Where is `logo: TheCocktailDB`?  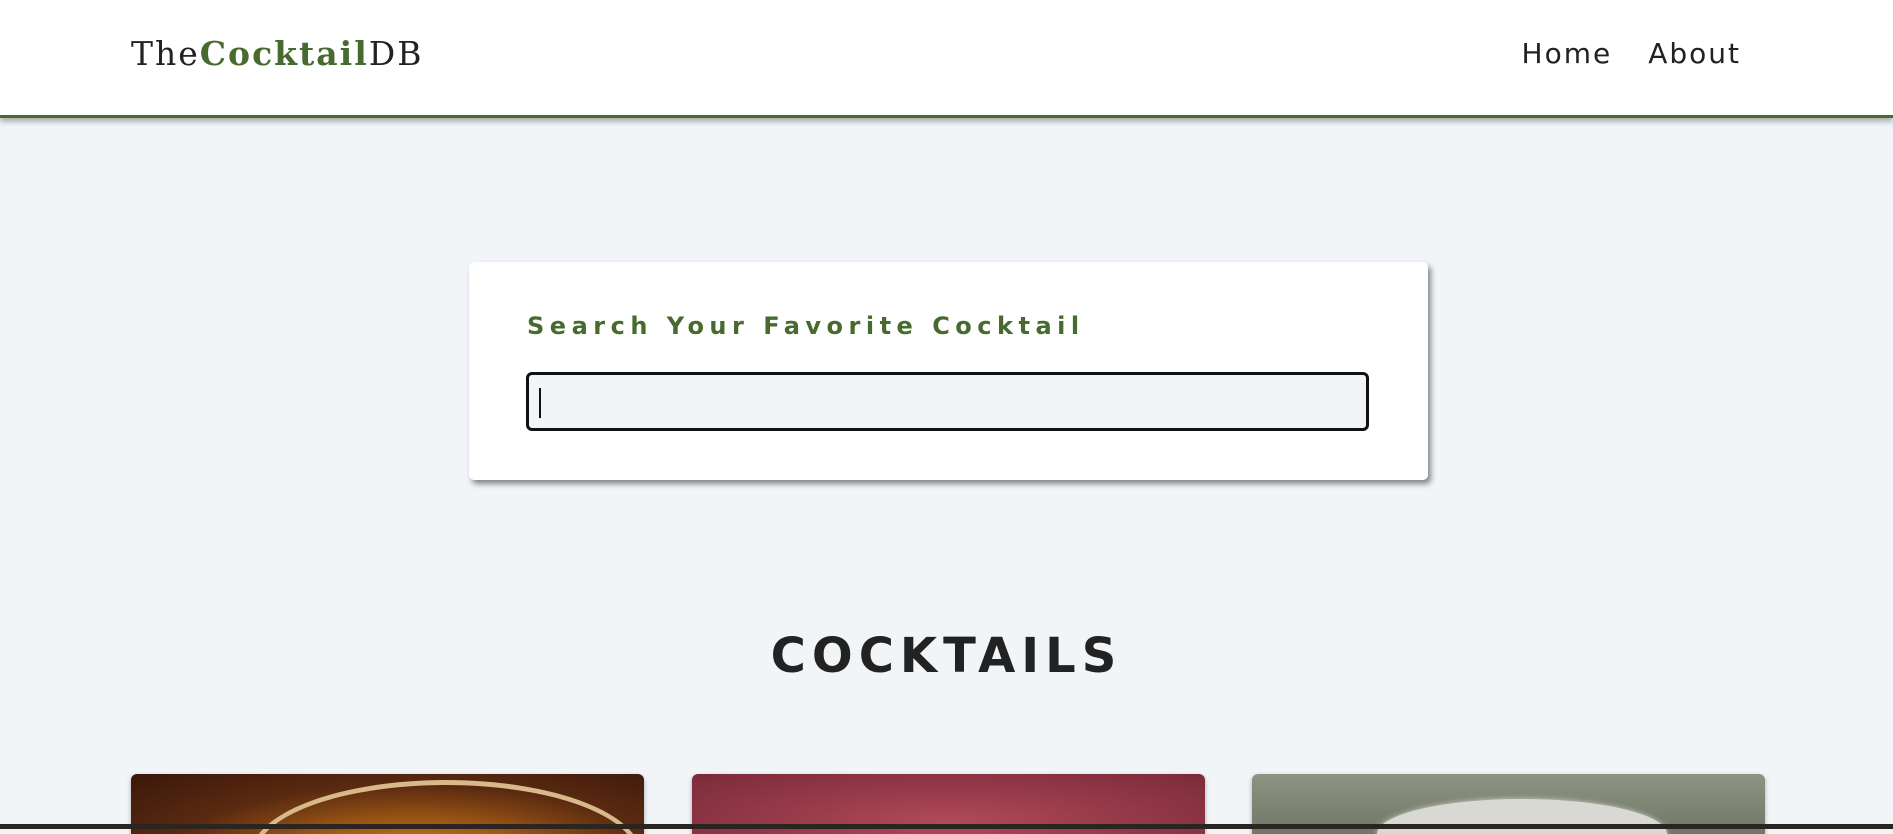 logo: TheCocktailDB is located at coordinates (277, 53).